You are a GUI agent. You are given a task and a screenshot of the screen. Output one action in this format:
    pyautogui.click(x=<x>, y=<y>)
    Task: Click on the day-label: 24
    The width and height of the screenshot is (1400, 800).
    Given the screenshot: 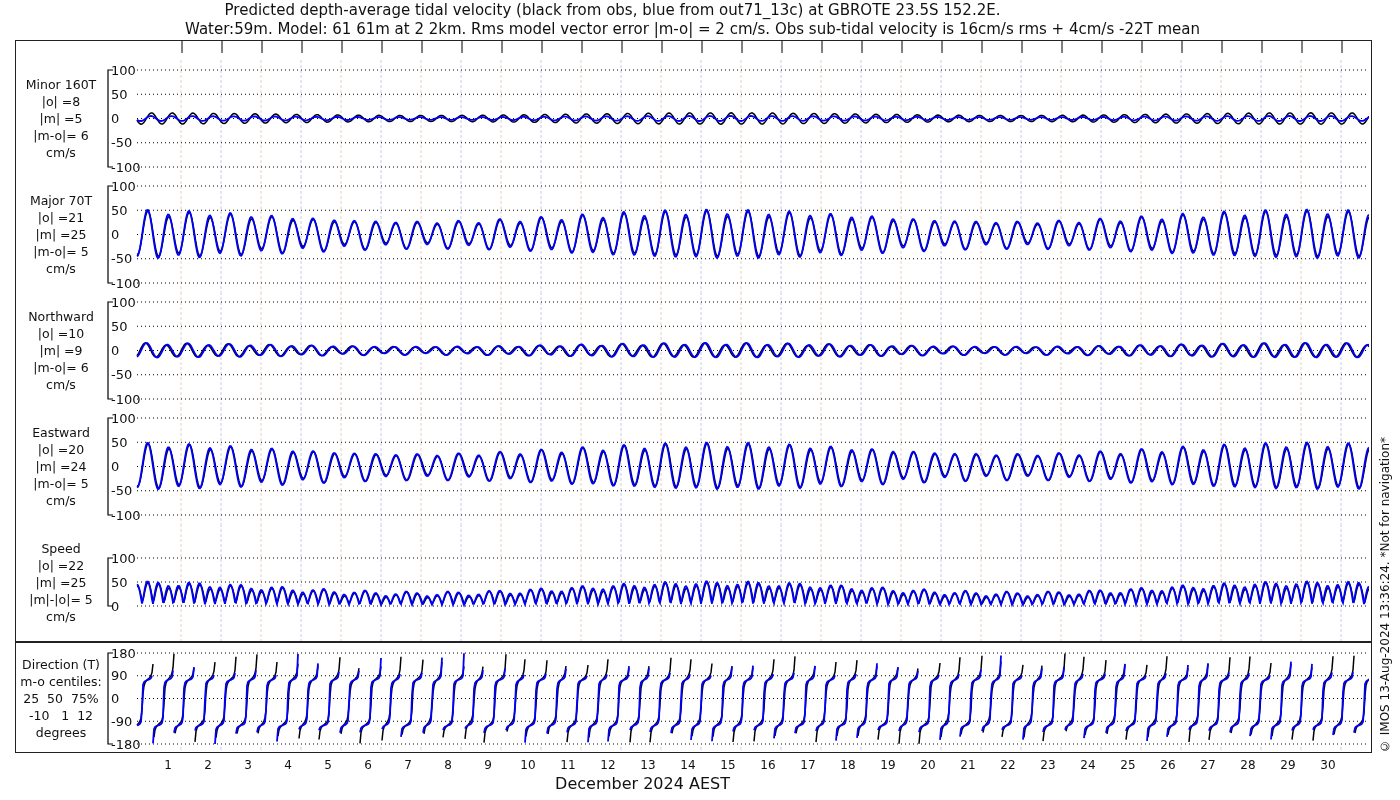 What is the action you would take?
    pyautogui.click(x=1088, y=766)
    